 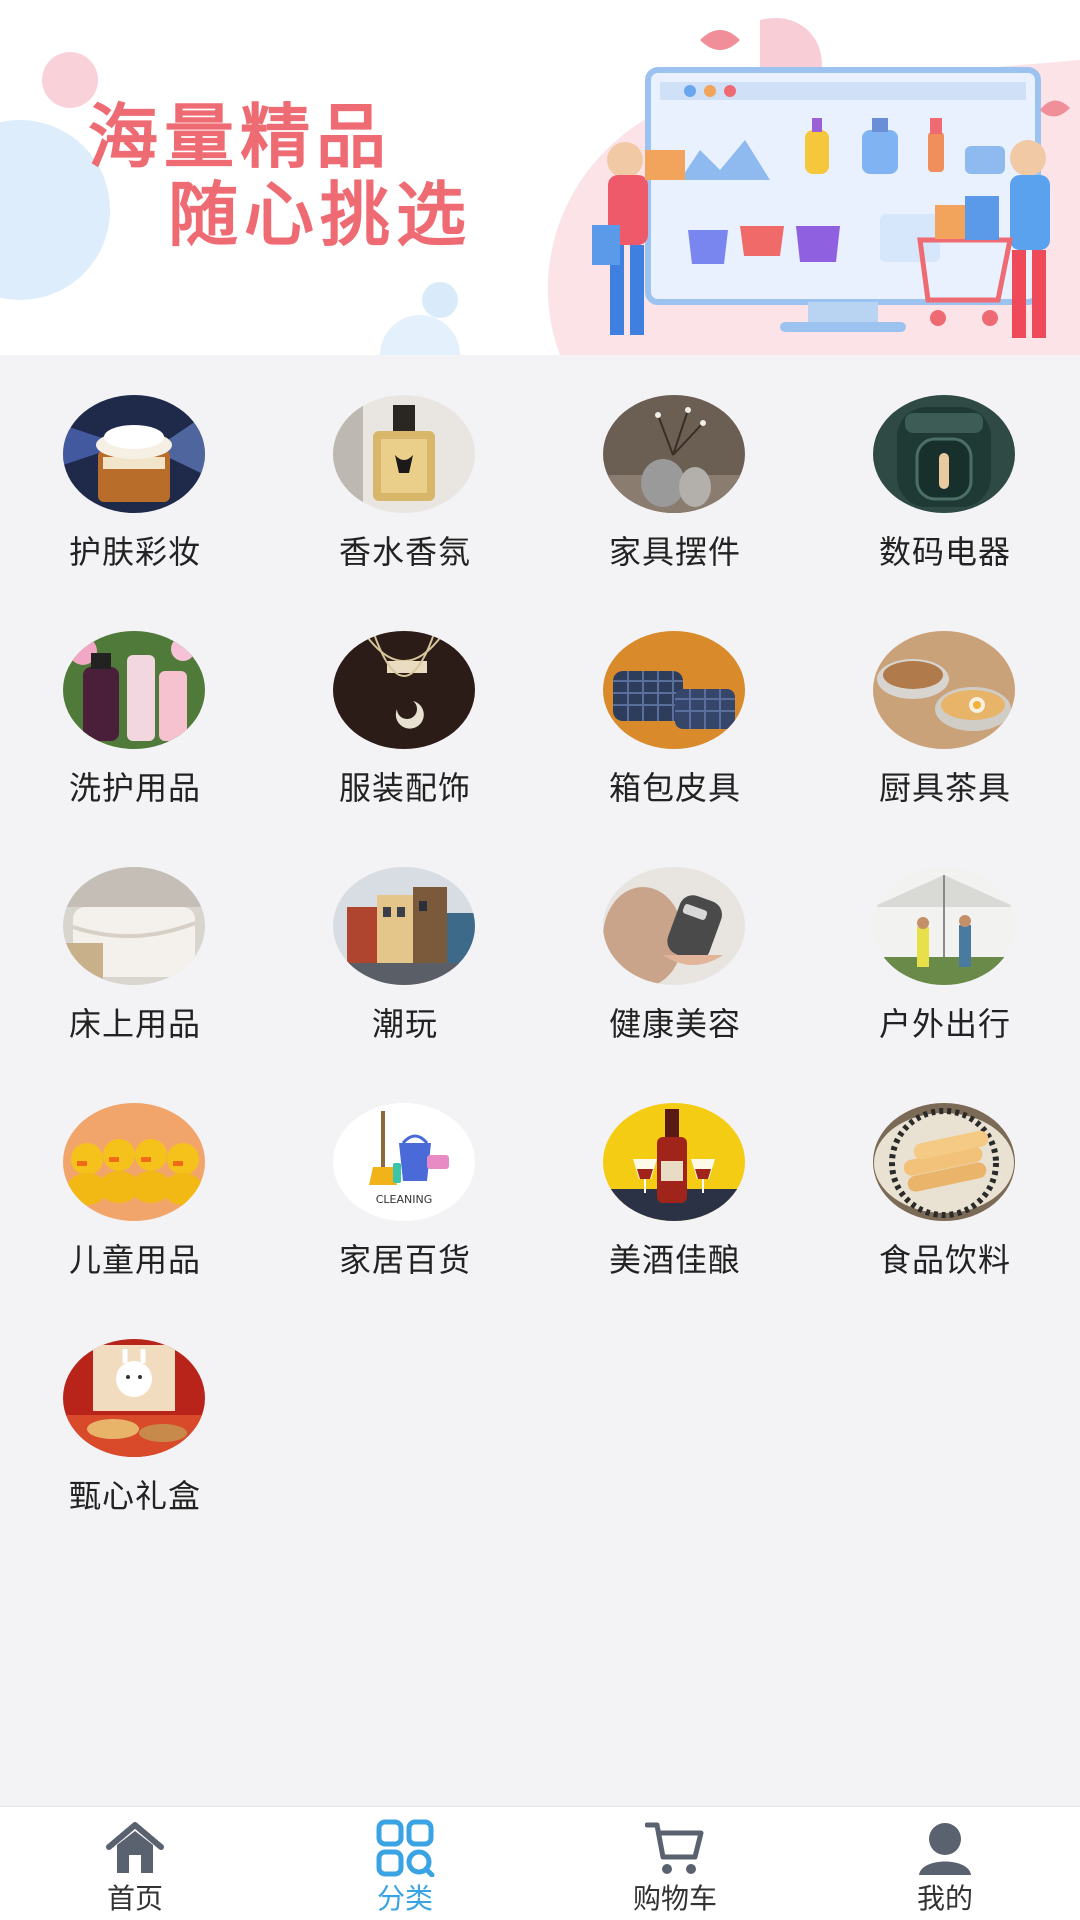 What do you see at coordinates (134, 1162) in the screenshot?
I see `rubber-ducks-photo` at bounding box center [134, 1162].